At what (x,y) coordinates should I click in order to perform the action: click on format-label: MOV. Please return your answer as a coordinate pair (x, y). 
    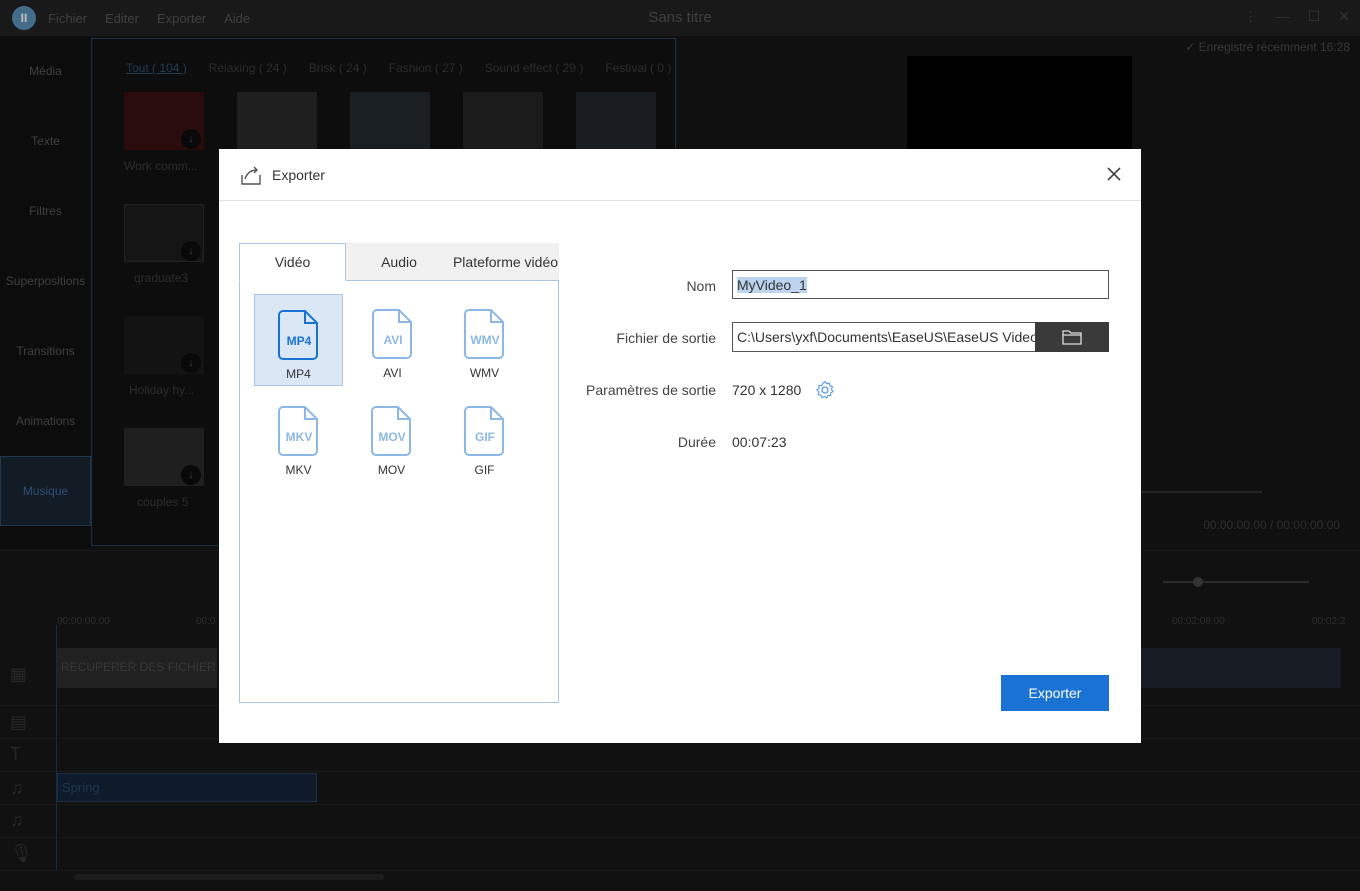
    Looking at the image, I should click on (391, 470).